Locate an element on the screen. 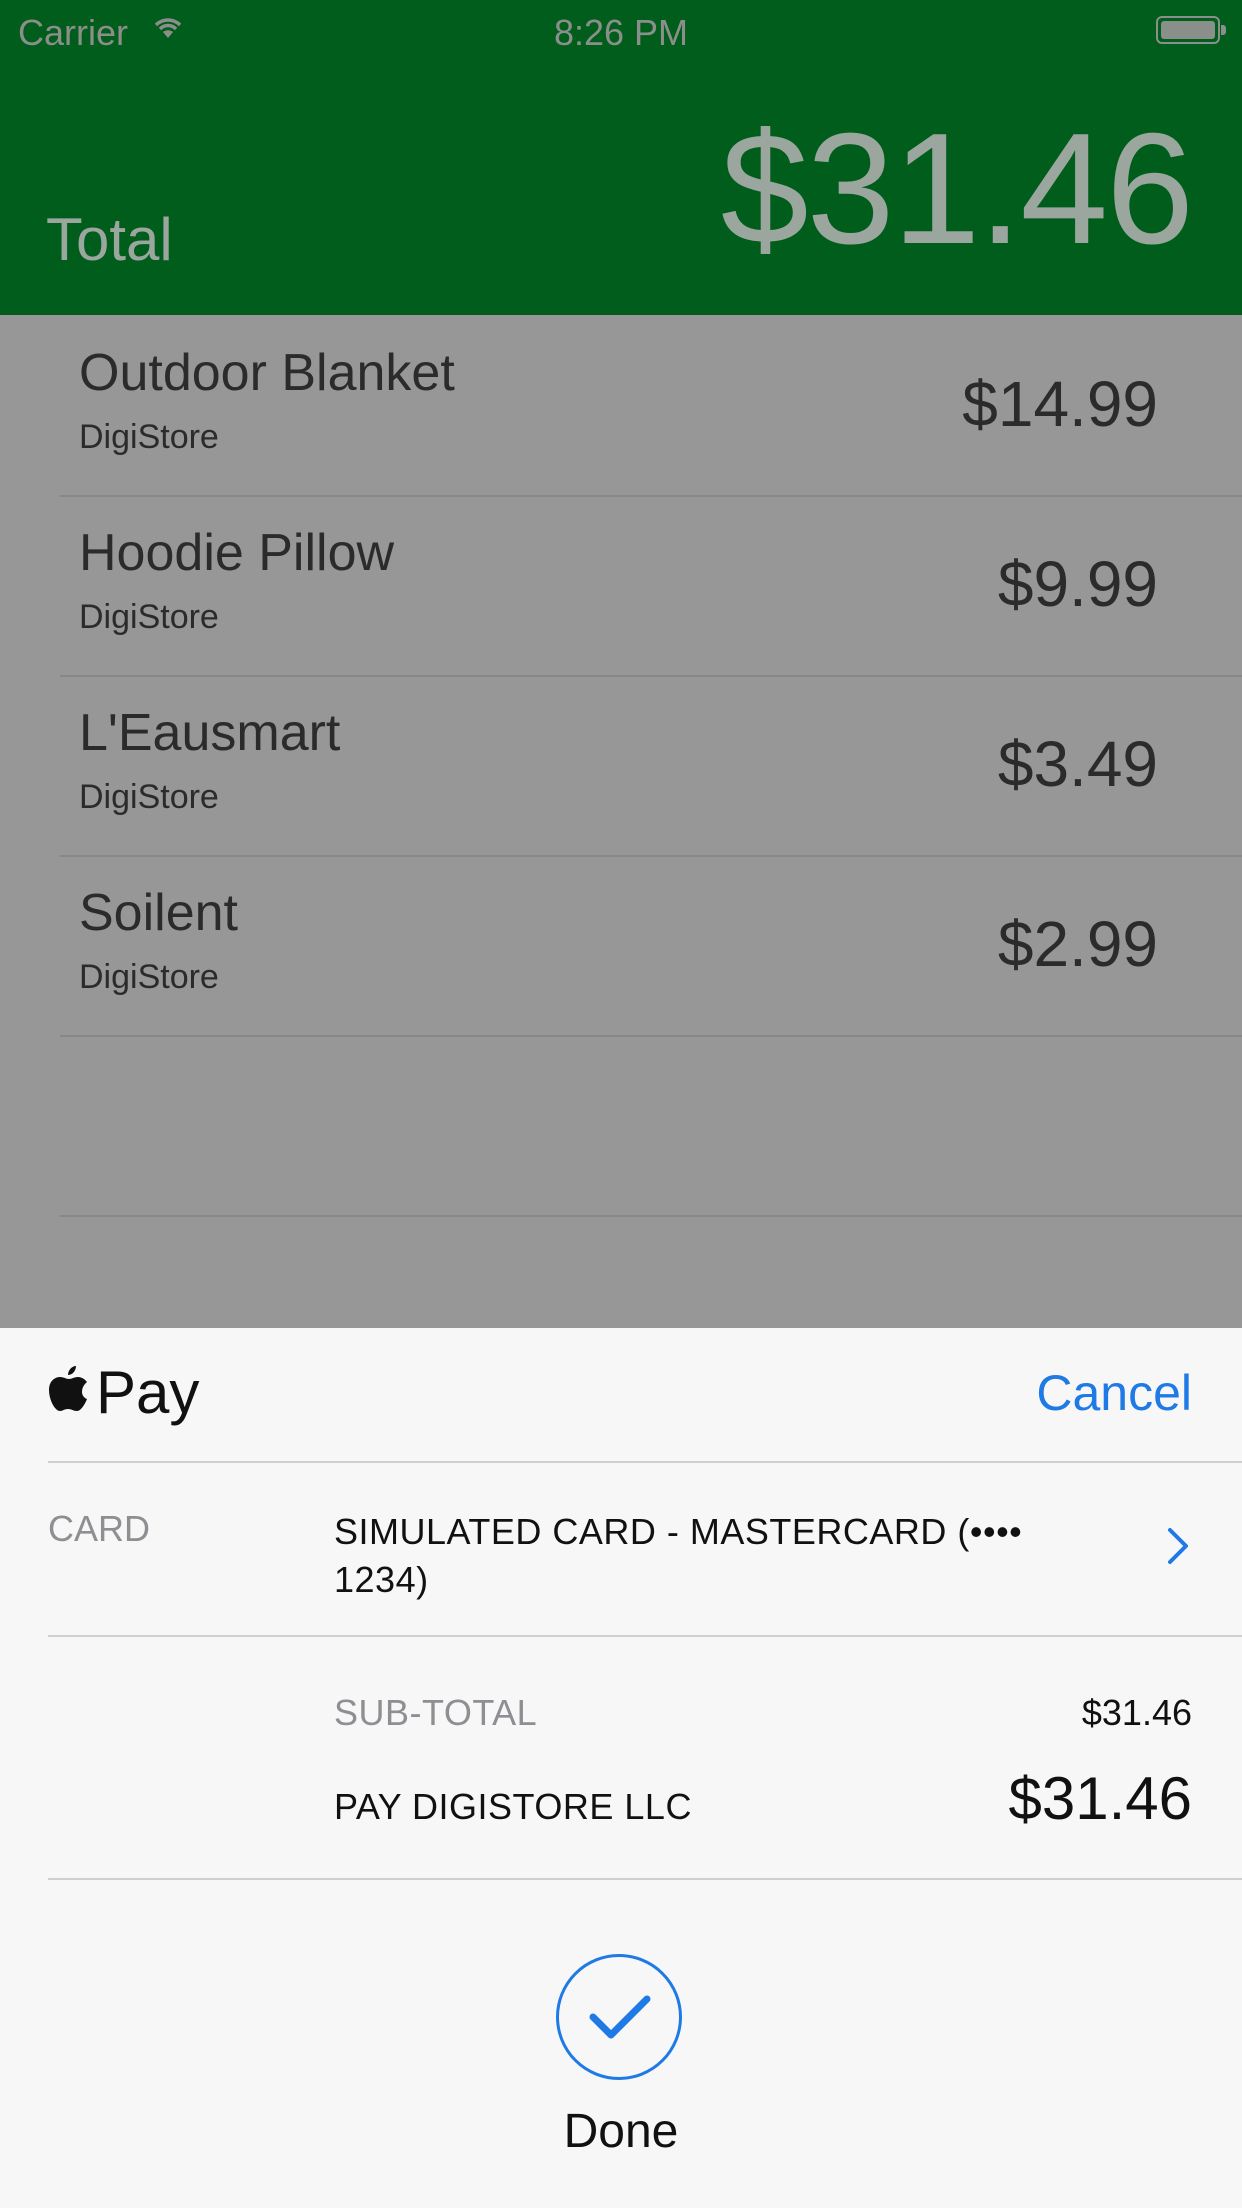 The height and width of the screenshot is (2208, 1242). chevron-right-icon is located at coordinates (1178, 1546).